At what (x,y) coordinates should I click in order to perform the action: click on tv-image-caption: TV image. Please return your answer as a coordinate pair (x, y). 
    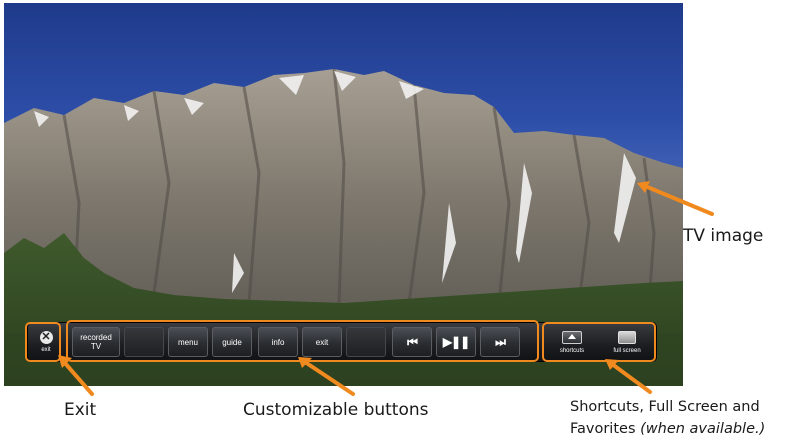
    Looking at the image, I should click on (723, 236).